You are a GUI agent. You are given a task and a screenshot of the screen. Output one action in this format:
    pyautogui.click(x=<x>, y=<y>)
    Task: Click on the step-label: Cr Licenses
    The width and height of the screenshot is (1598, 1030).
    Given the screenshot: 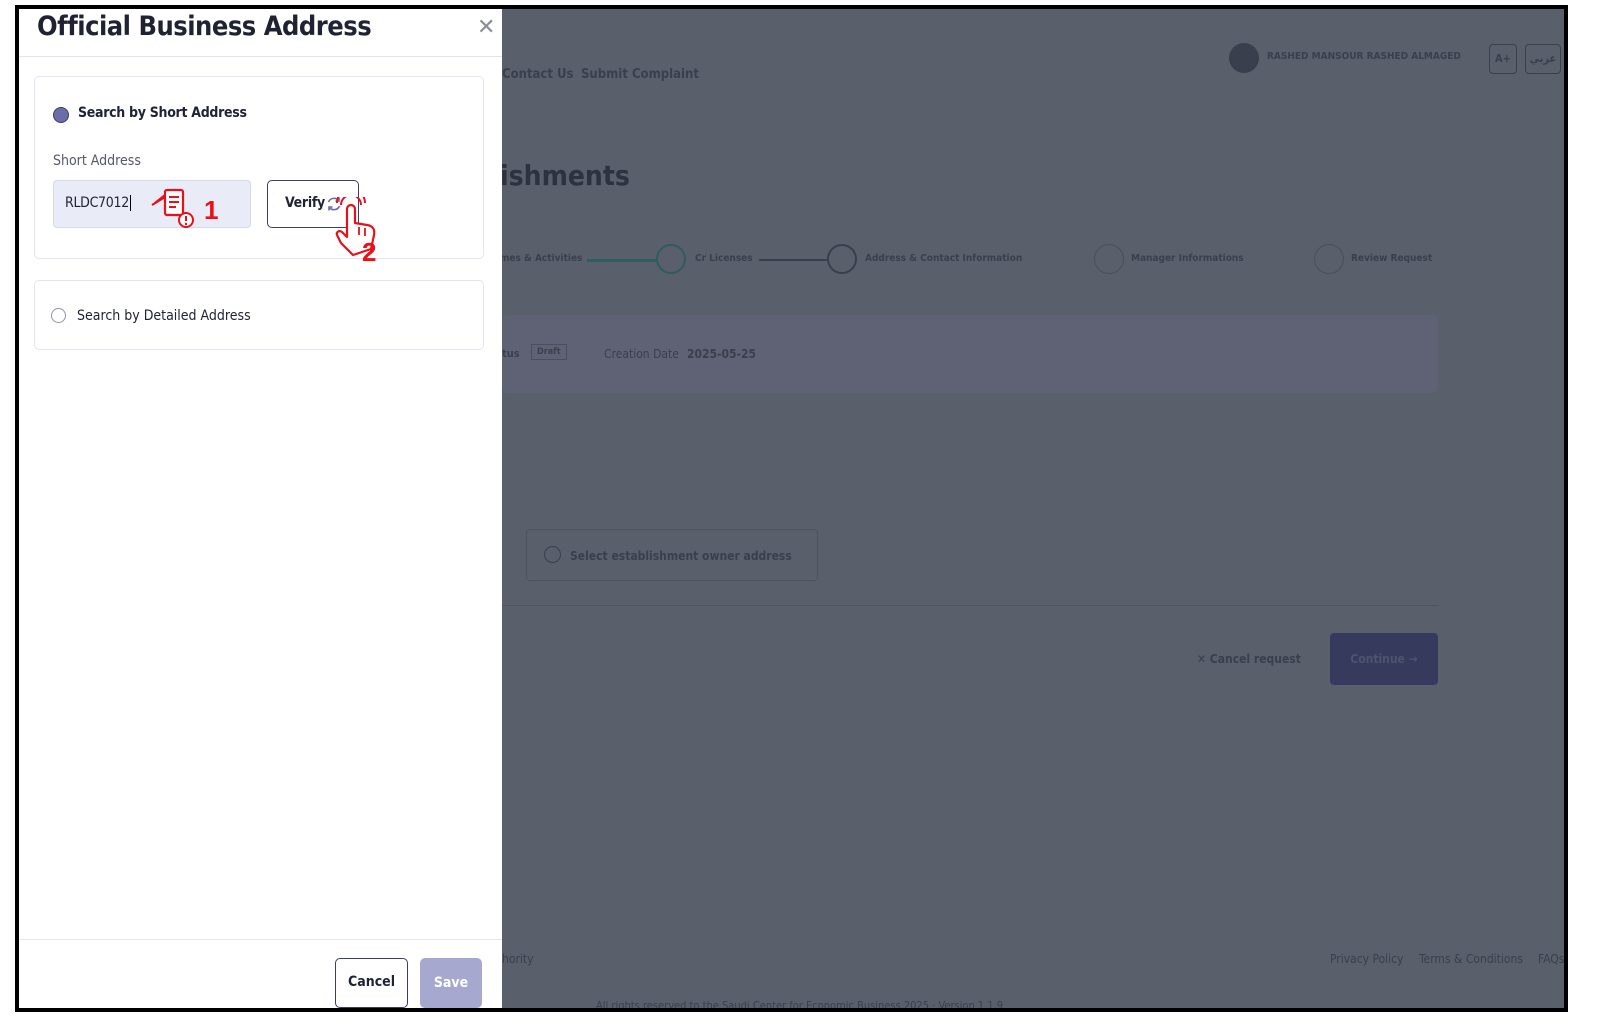 What is the action you would take?
    pyautogui.click(x=724, y=258)
    